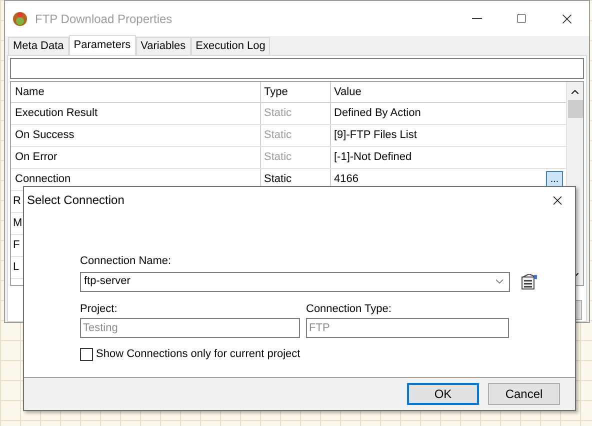 The image size is (592, 426). What do you see at coordinates (17, 202) in the screenshot?
I see `table-cell-text: R` at bounding box center [17, 202].